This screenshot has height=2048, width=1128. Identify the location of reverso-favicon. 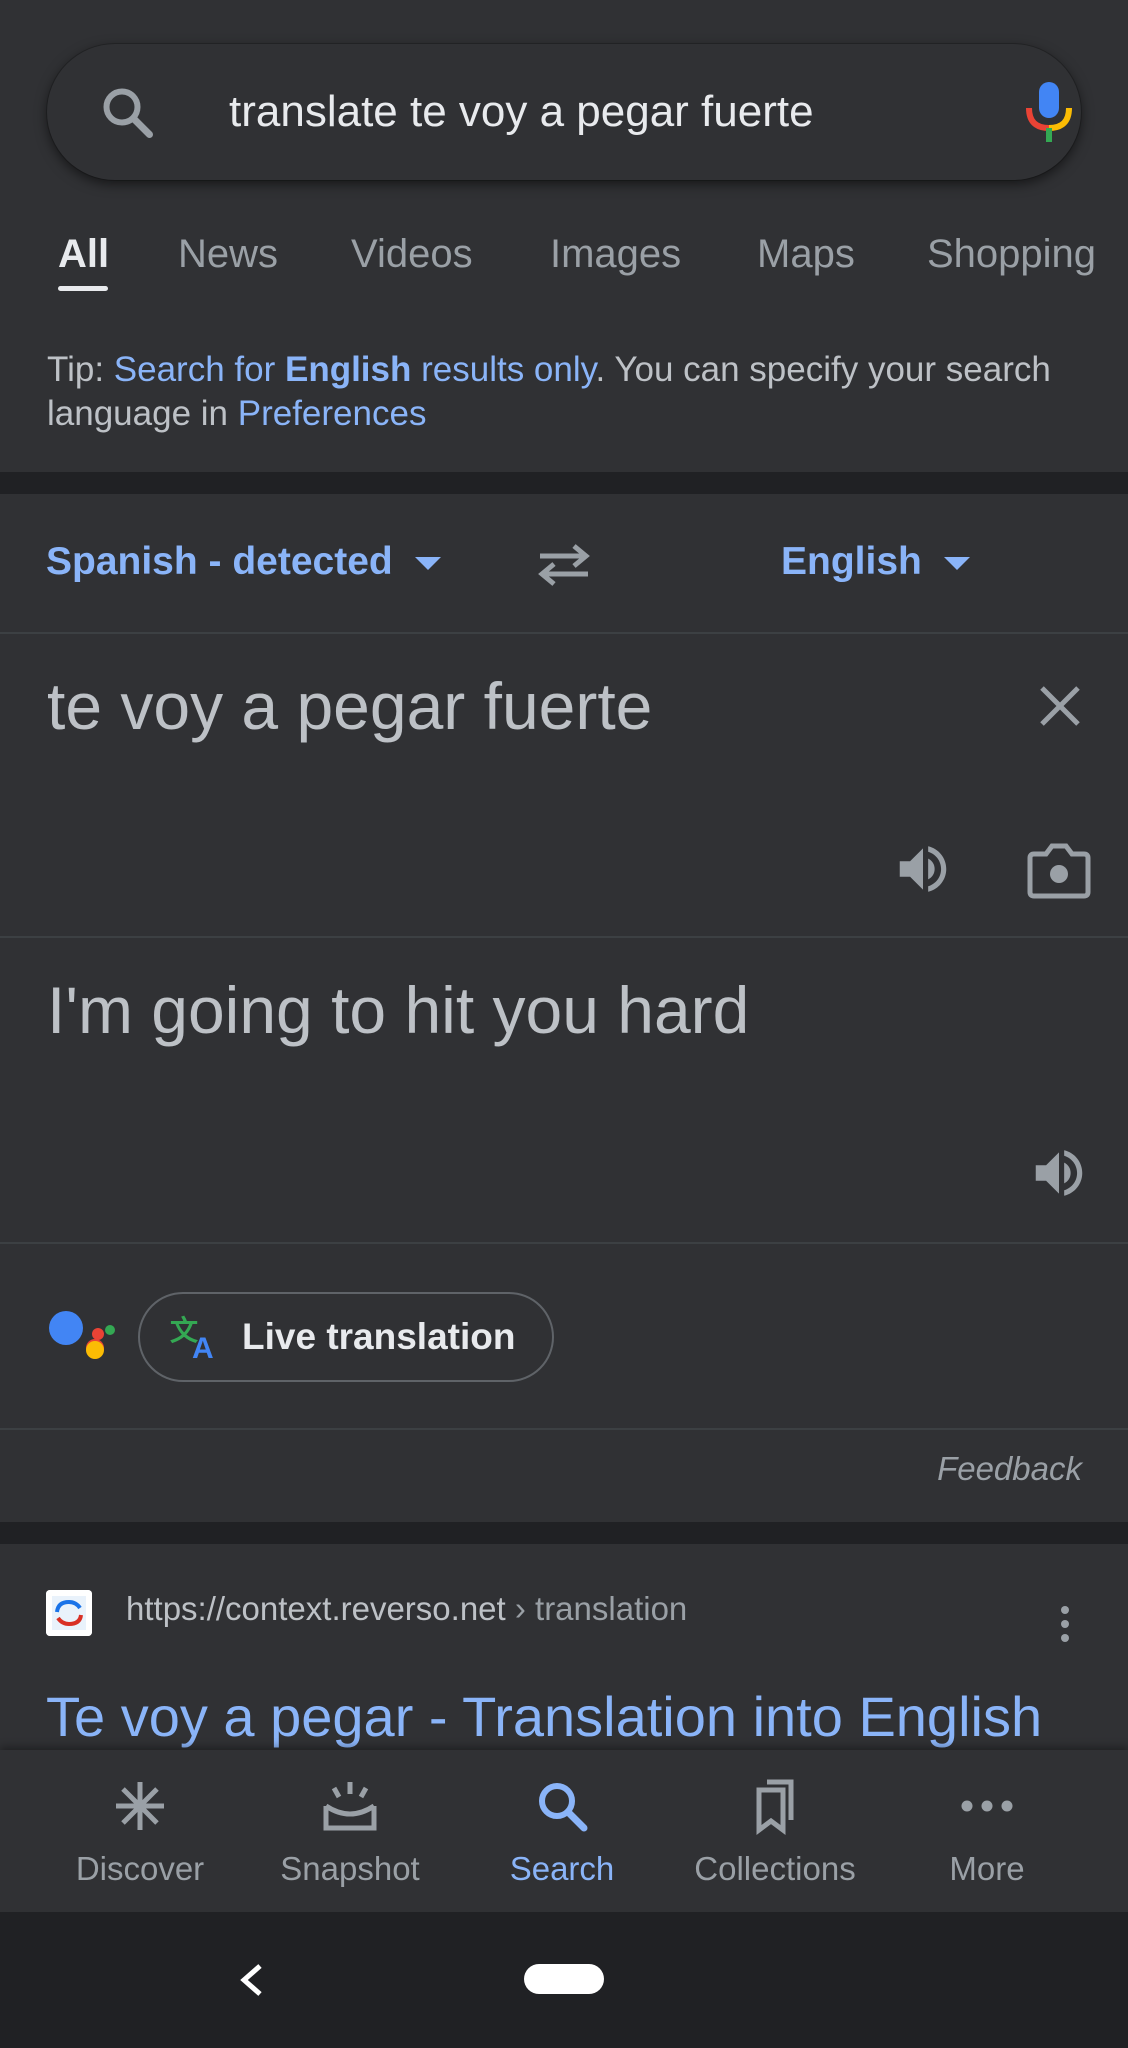
(69, 1613).